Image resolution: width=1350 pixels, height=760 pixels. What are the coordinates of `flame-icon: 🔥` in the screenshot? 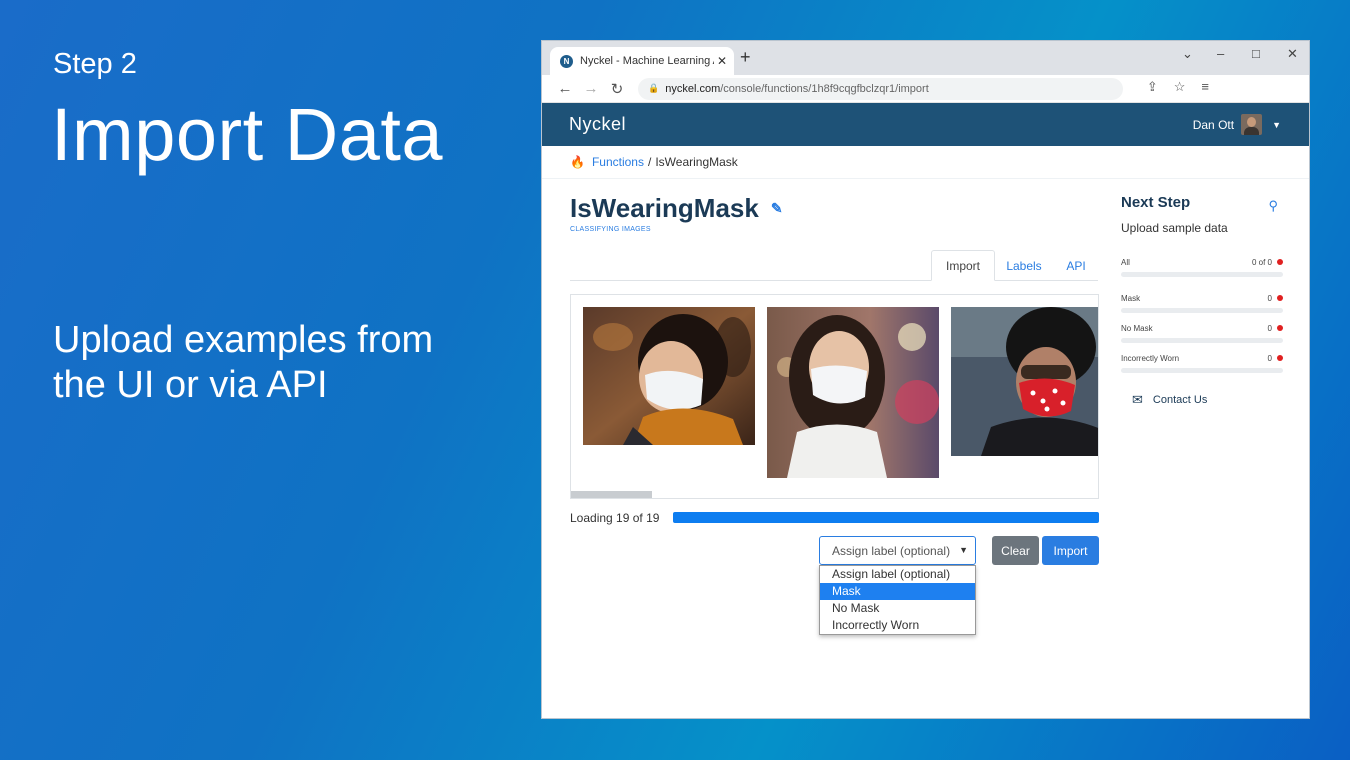 It's located at (577, 162).